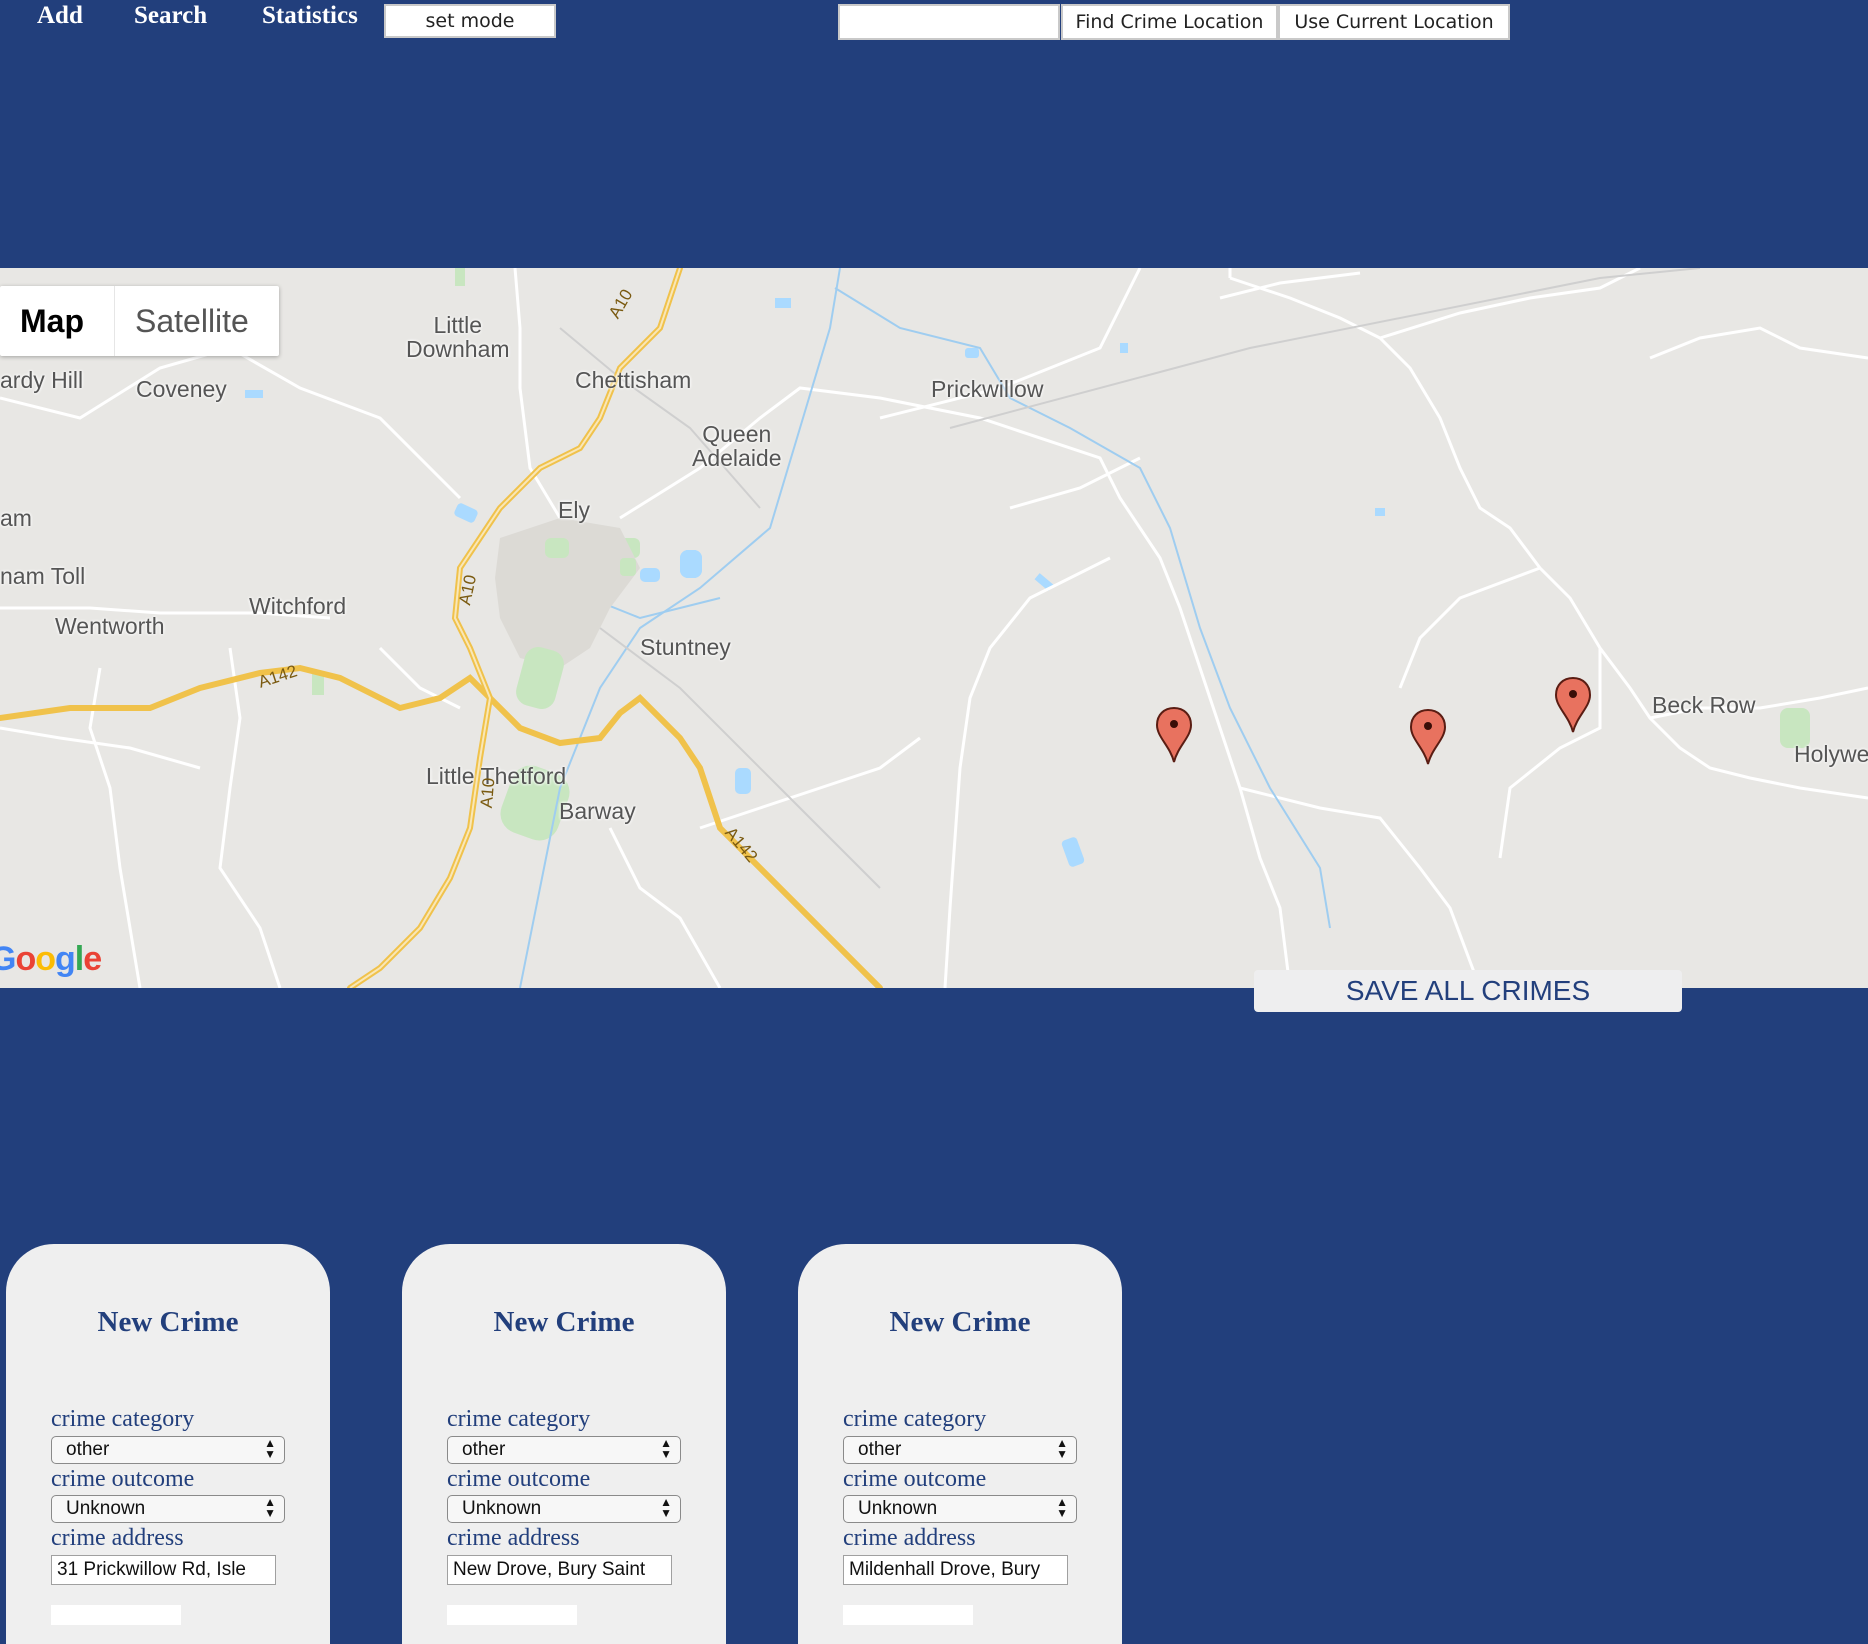  What do you see at coordinates (51, 959) in the screenshot?
I see `google-logo: Google` at bounding box center [51, 959].